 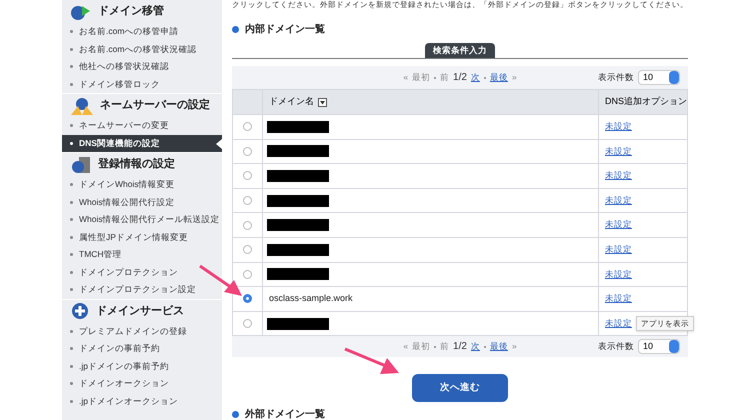 I want to click on sidebar-item: .jpドメインオークション, so click(x=142, y=401).